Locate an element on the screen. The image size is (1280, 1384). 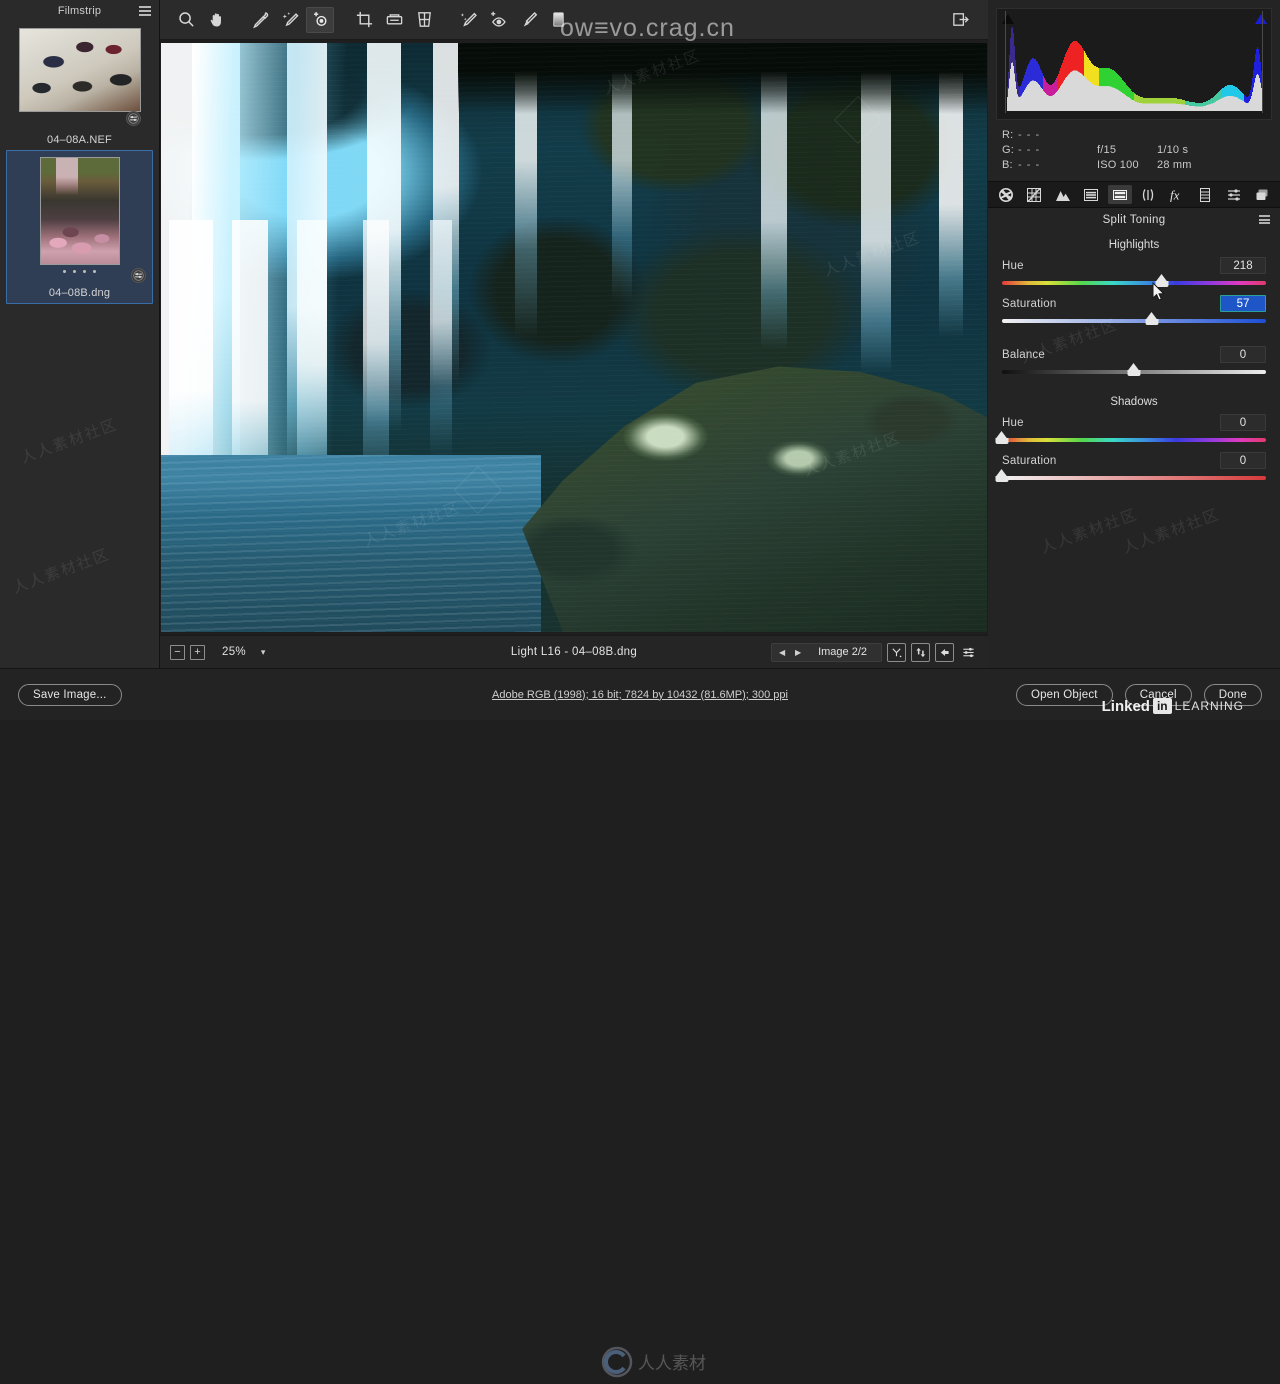
lens-correction-icon is located at coordinates (1148, 194).